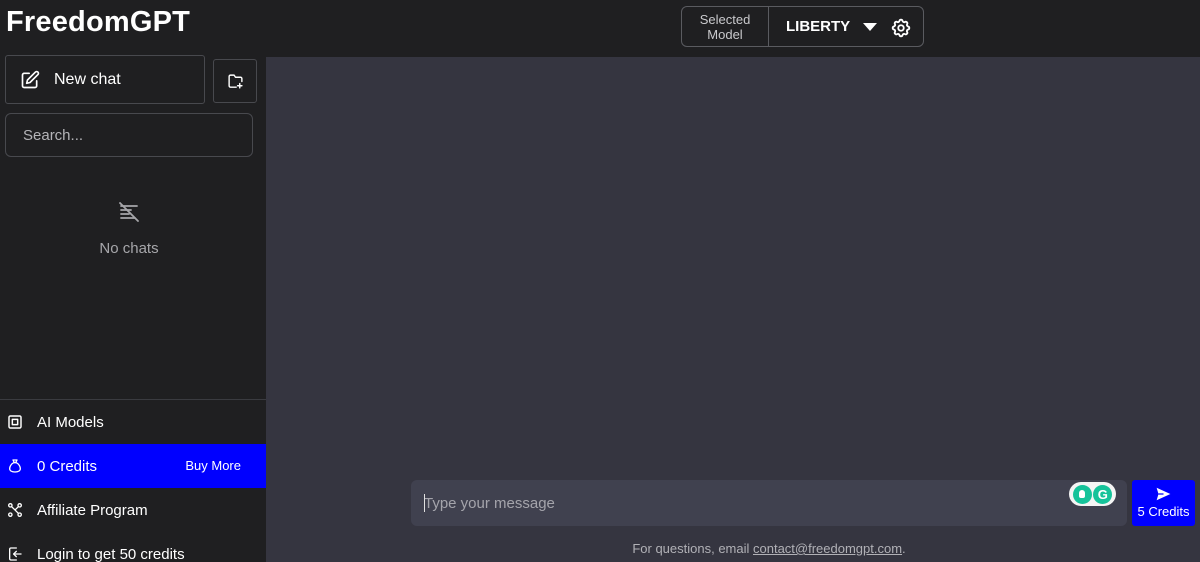 This screenshot has height=562, width=1200. I want to click on new-chat-label: New chat, so click(87, 79).